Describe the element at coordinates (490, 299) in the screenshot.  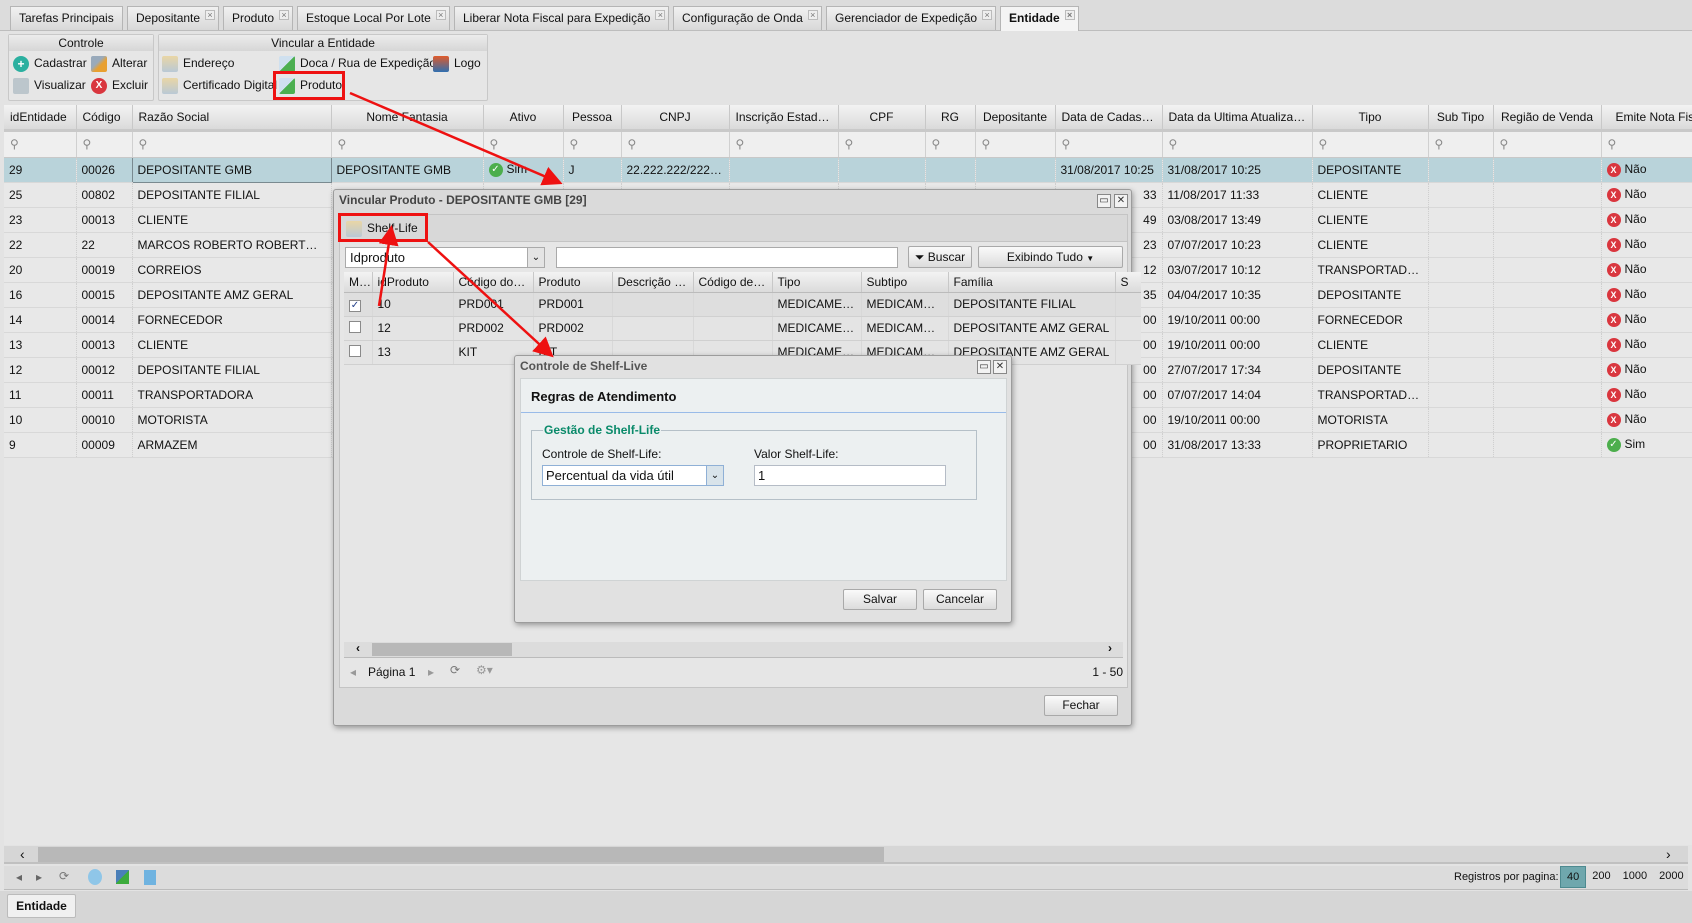
I see `arrow-to-shelf-dialog` at that location.